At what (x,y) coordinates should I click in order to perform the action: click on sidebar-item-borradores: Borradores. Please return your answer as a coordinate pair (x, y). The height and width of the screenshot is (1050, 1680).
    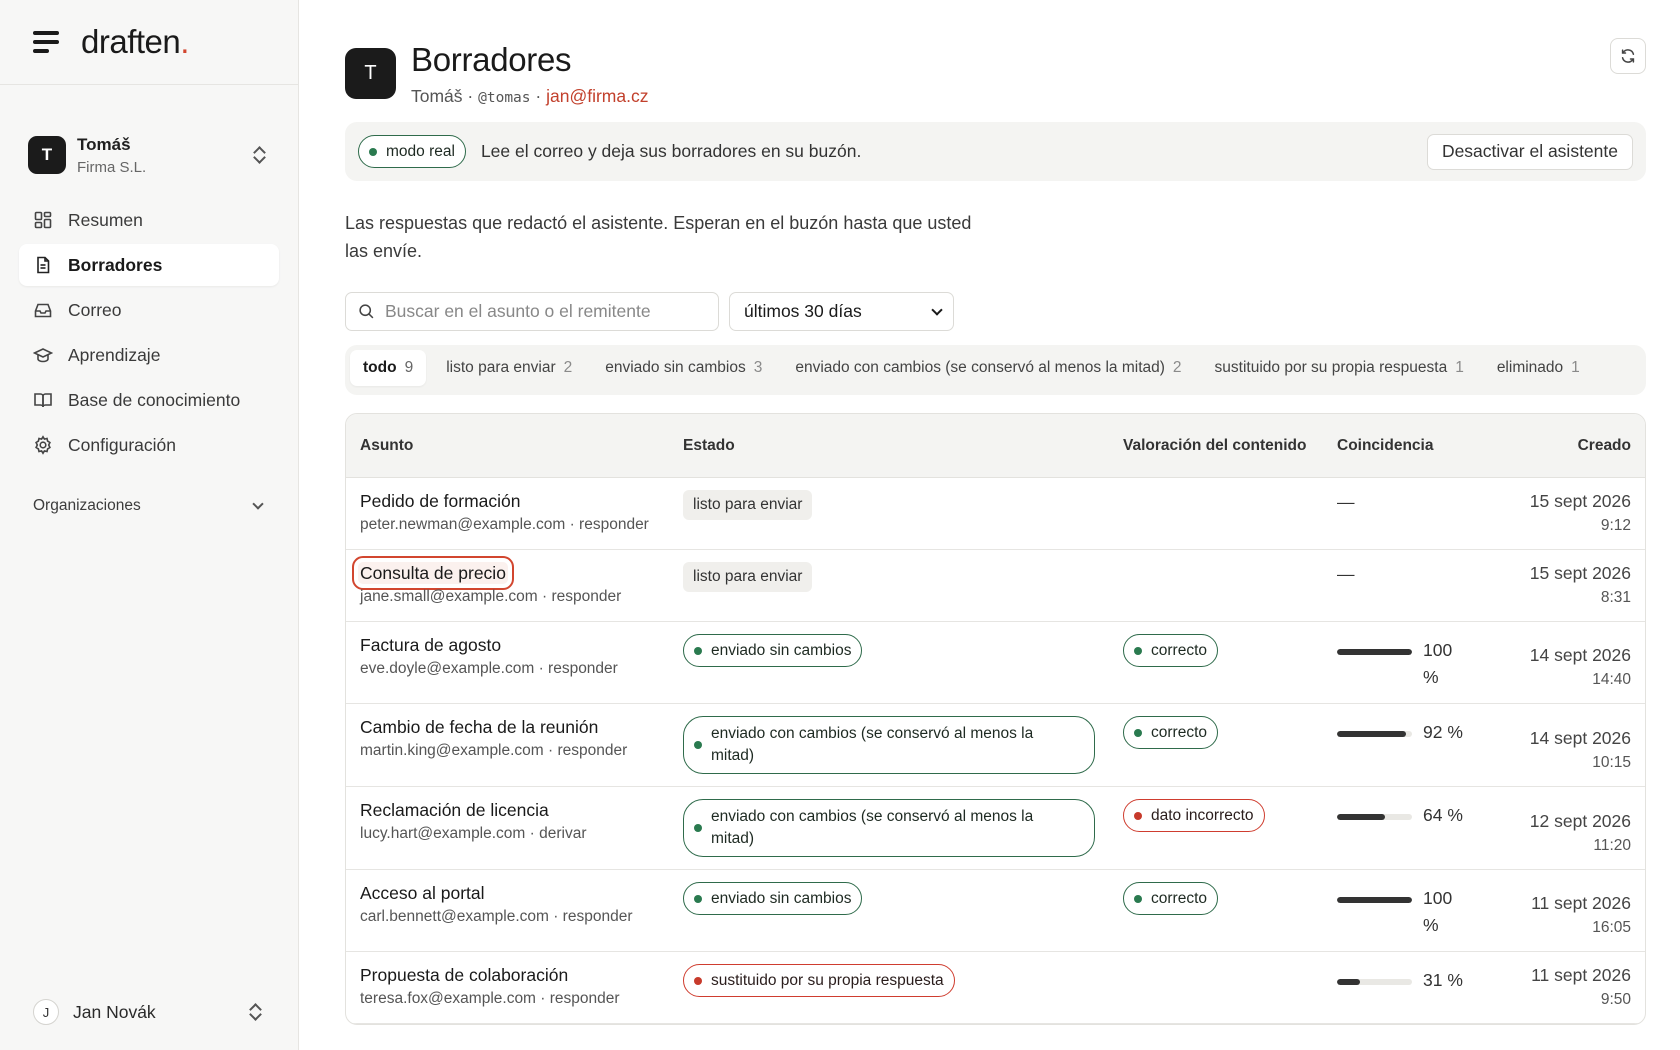
    Looking at the image, I should click on (149, 265).